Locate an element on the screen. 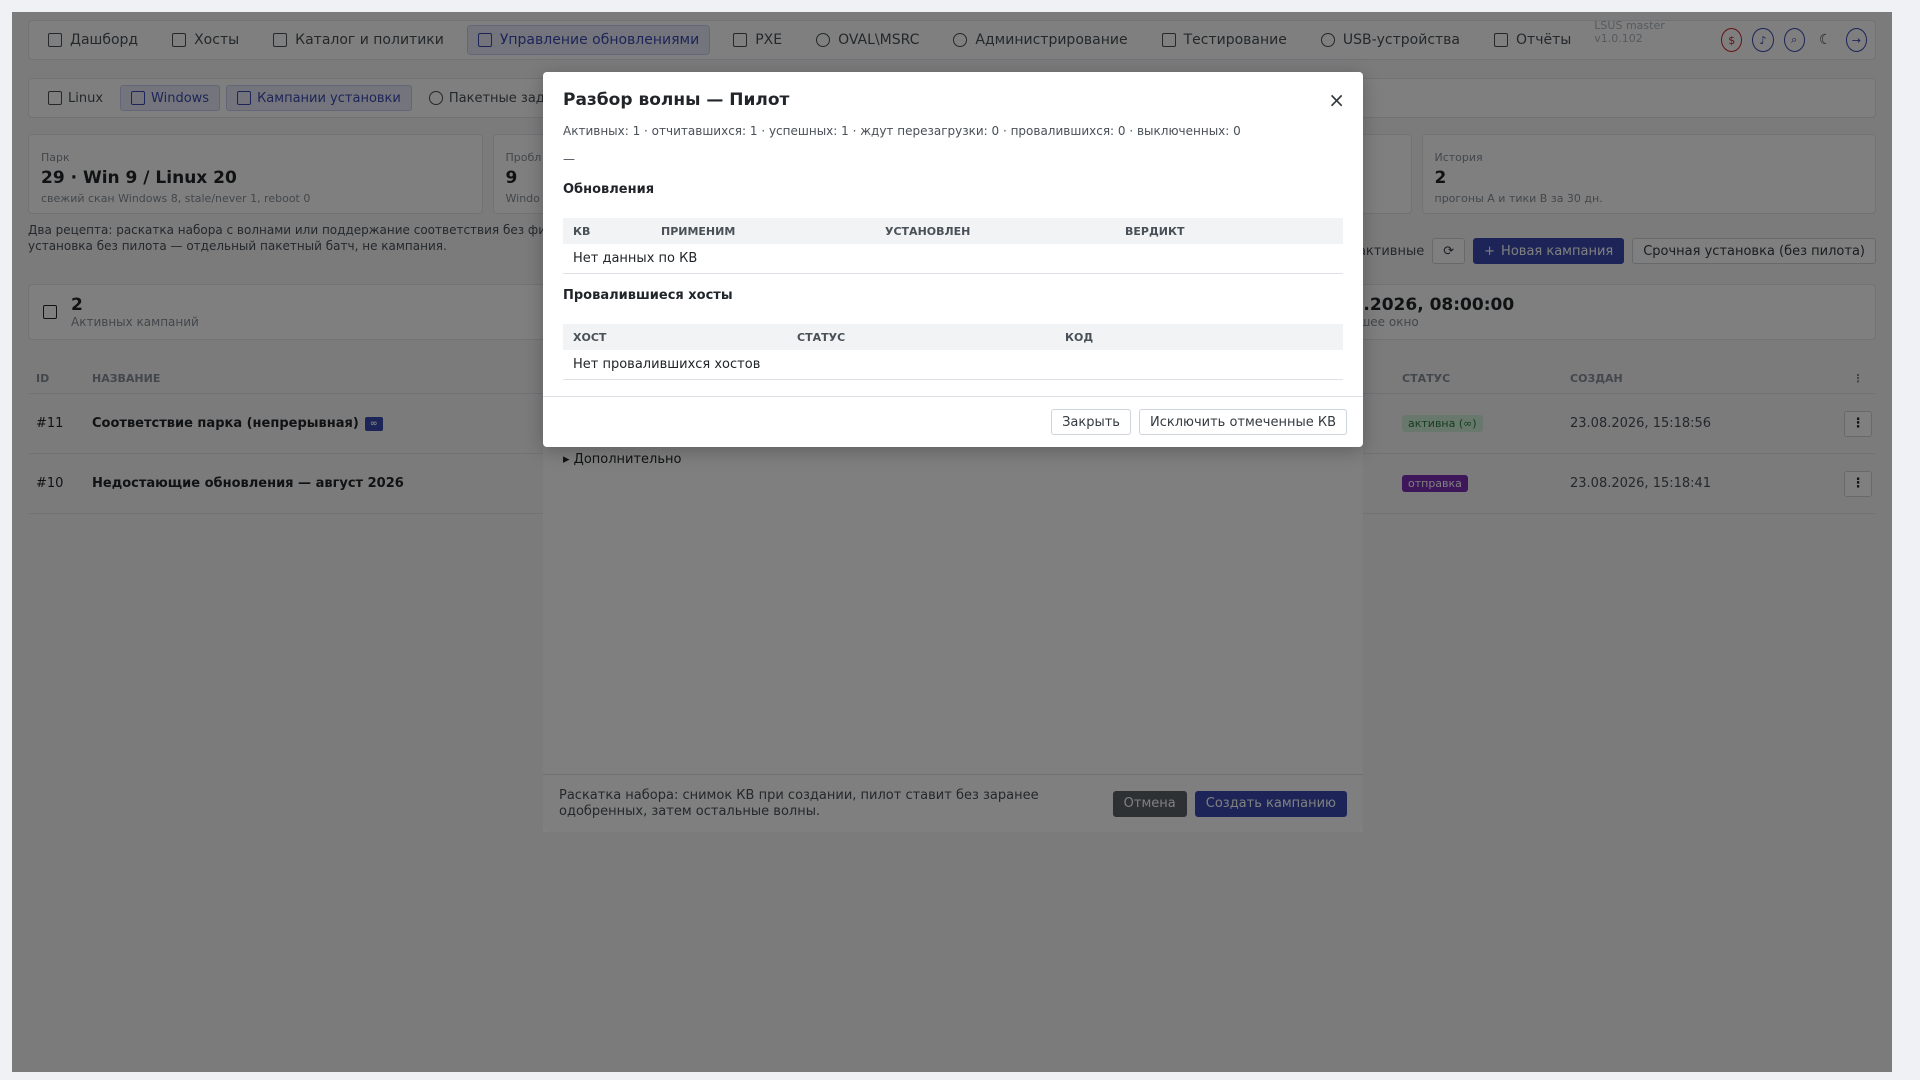 The width and height of the screenshot is (1920, 1080). failed-hosts-table: Хост Статус Код Нет провалившихся хостов is located at coordinates (953, 352).